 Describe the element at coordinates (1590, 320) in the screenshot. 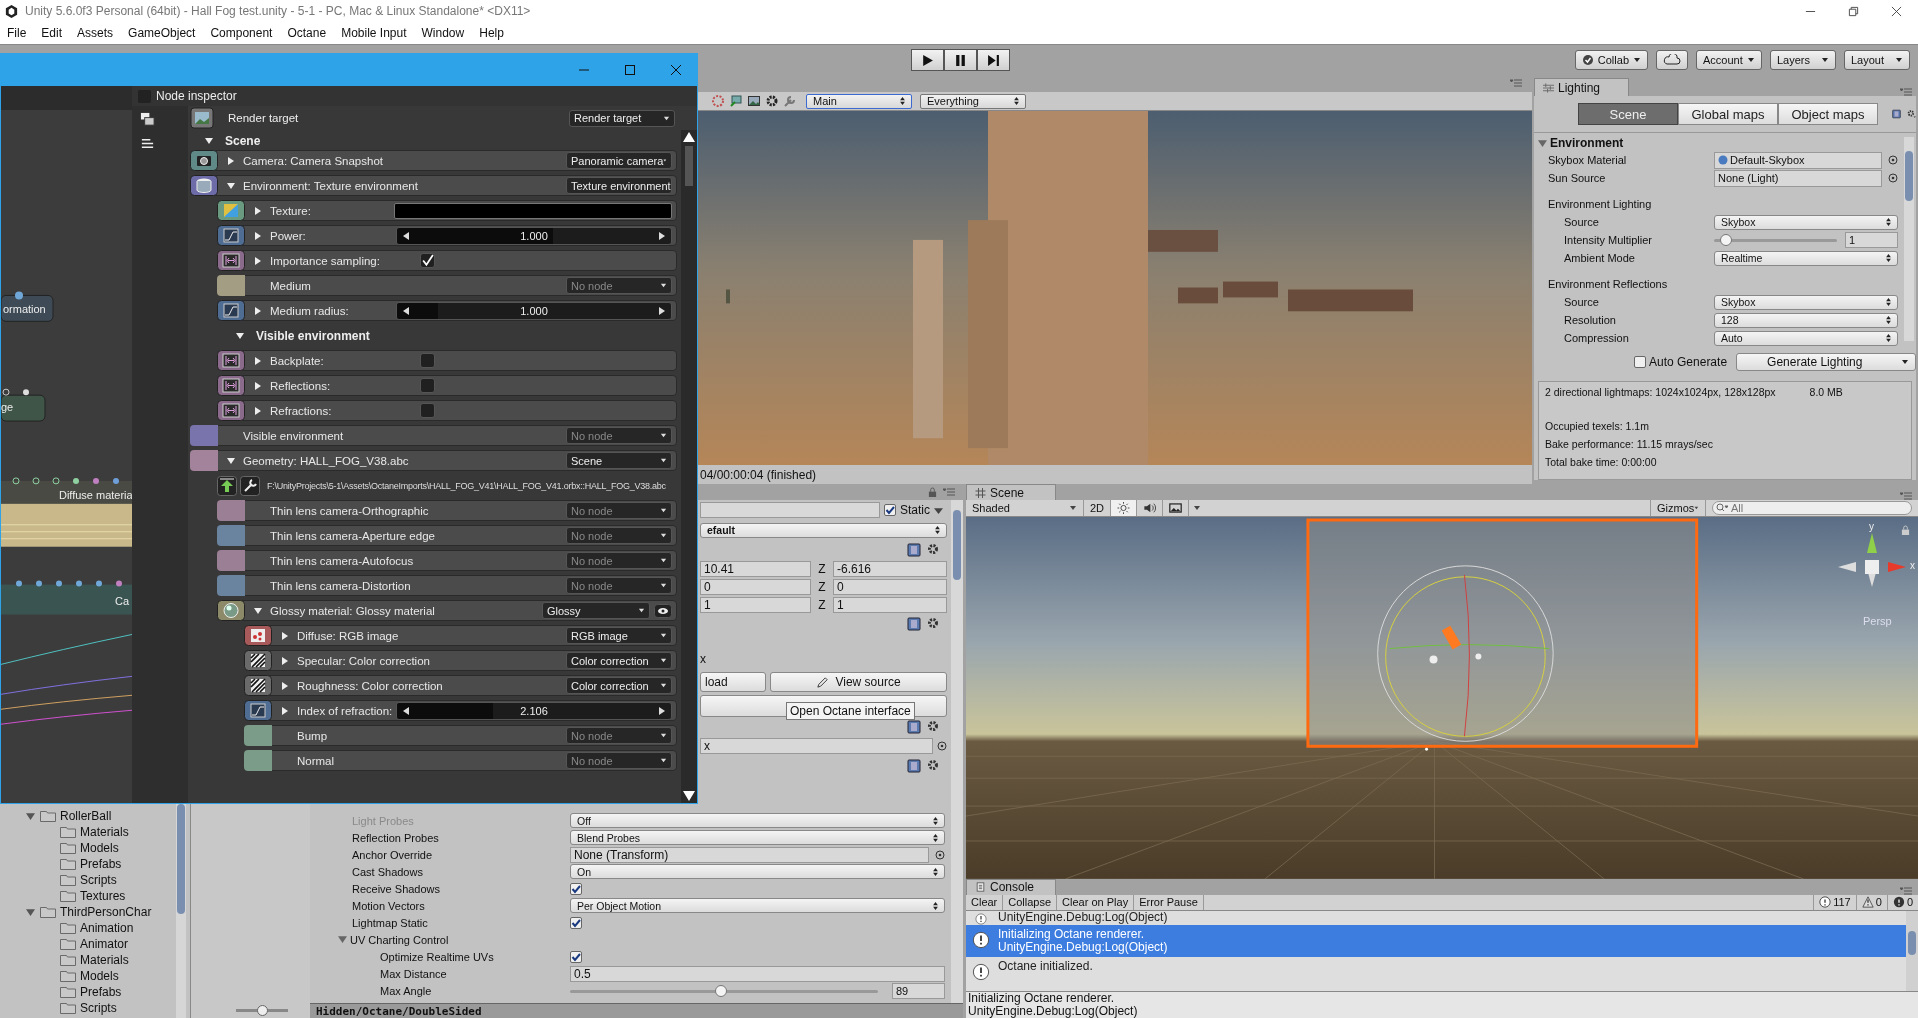

I see `field-label: Resolution` at that location.